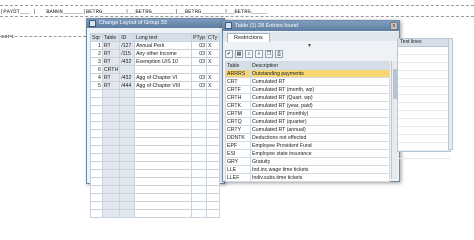 Image resolution: width=474 pixels, height=240 pixels. What do you see at coordinates (96, 85) in the screenshot?
I see `layout-cell: 5` at bounding box center [96, 85].